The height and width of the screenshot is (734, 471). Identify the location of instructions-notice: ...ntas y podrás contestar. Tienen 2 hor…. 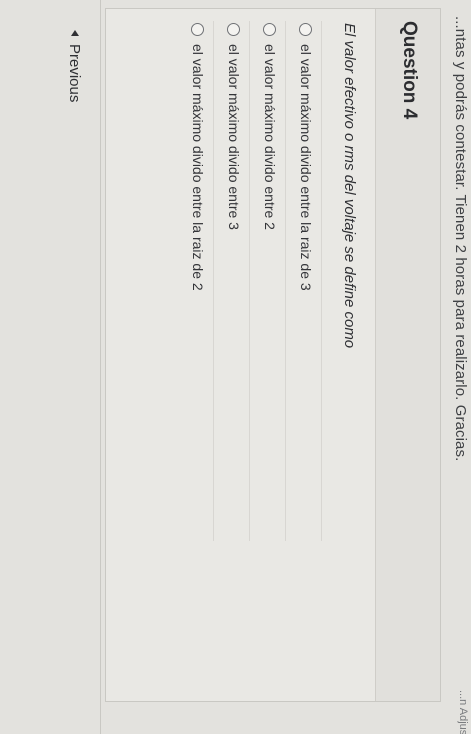
(460, 239).